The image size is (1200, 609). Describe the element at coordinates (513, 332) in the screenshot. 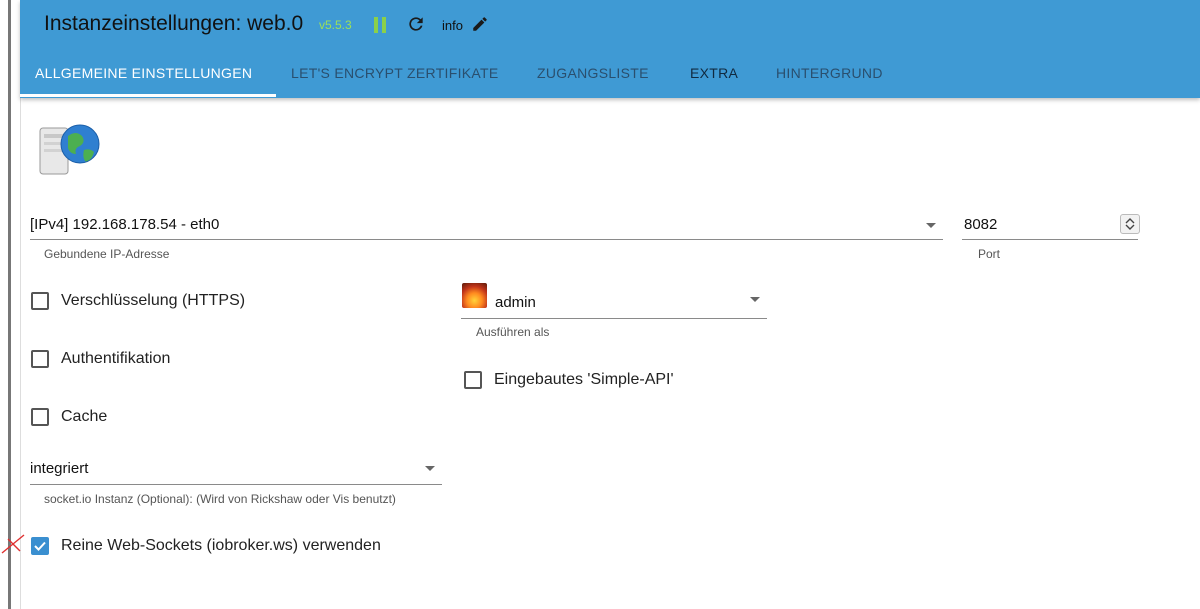

I see `run-as-label: Ausführen als` at that location.